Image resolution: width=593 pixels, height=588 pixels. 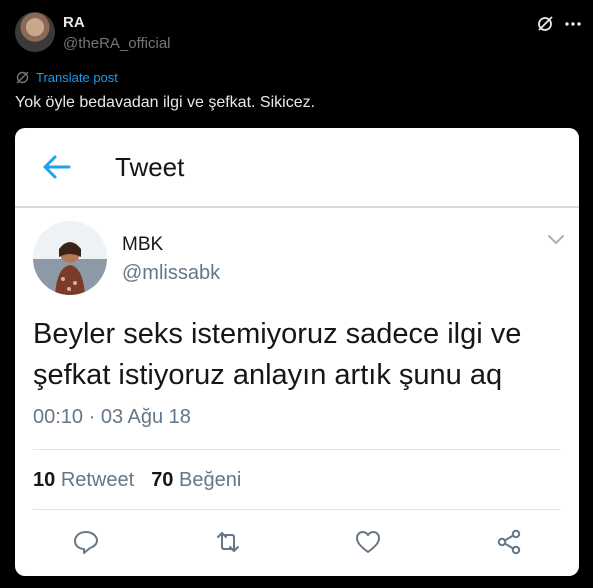 I want to click on translate-icon, so click(x=22, y=77).